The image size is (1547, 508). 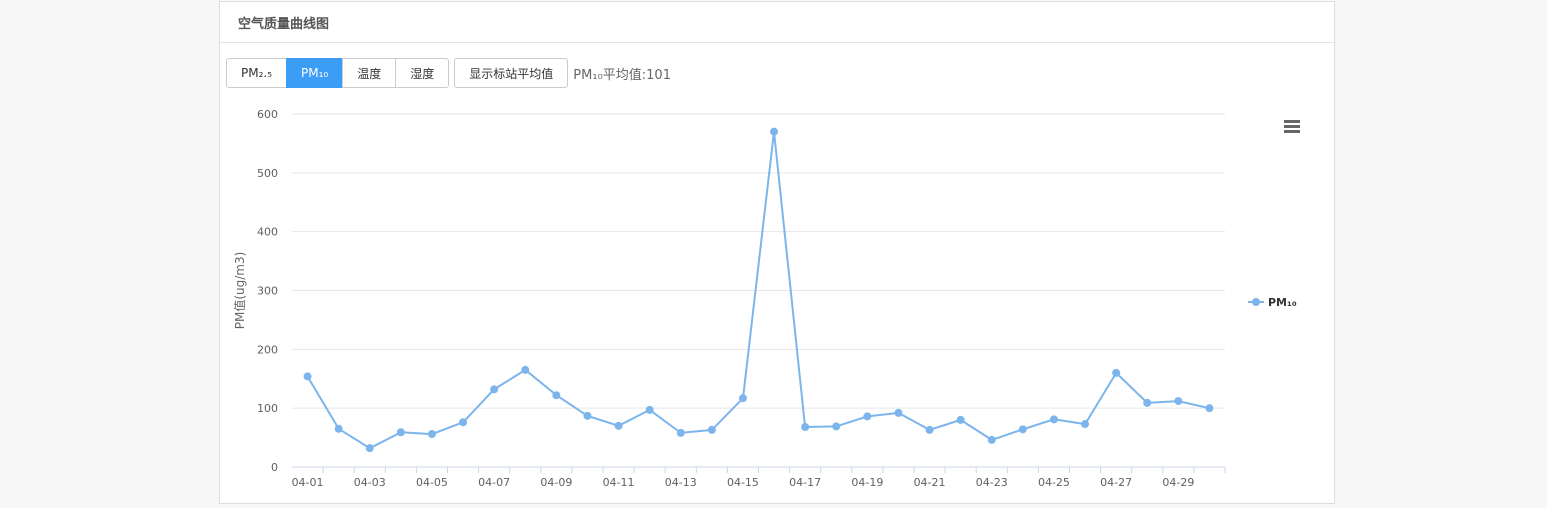 What do you see at coordinates (370, 482) in the screenshot?
I see `x-tick-label: 04-03` at bounding box center [370, 482].